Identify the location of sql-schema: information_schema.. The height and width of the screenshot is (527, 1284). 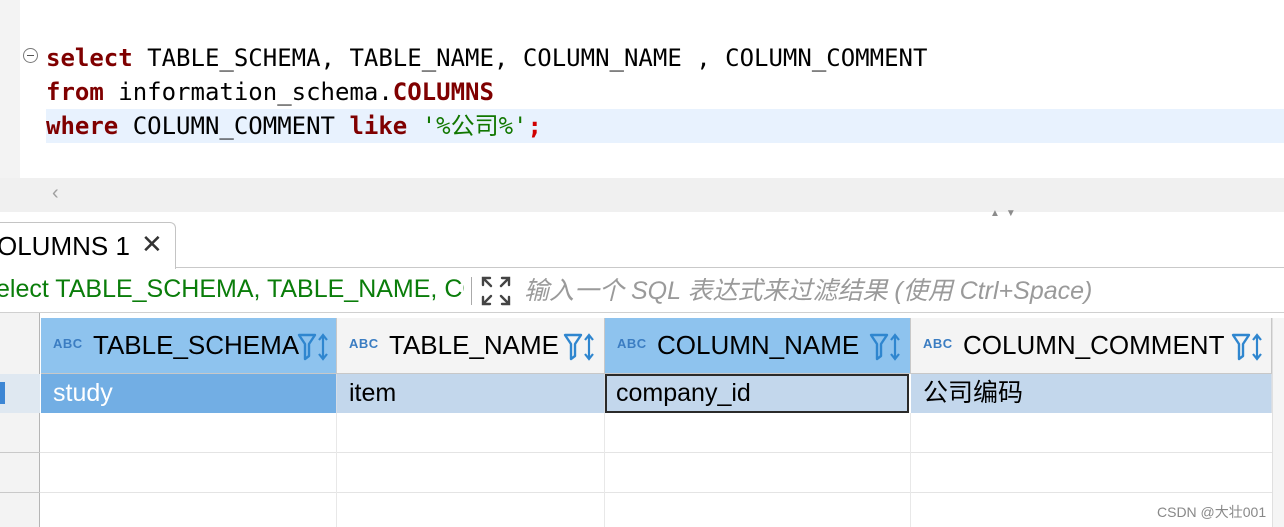
(248, 92).